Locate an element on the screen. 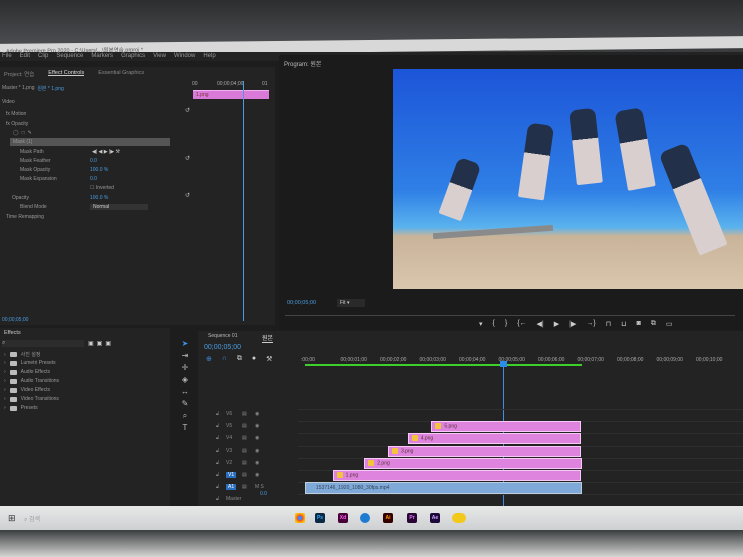 This screenshot has height=557, width=743. menu-file: File is located at coordinates (7, 57).